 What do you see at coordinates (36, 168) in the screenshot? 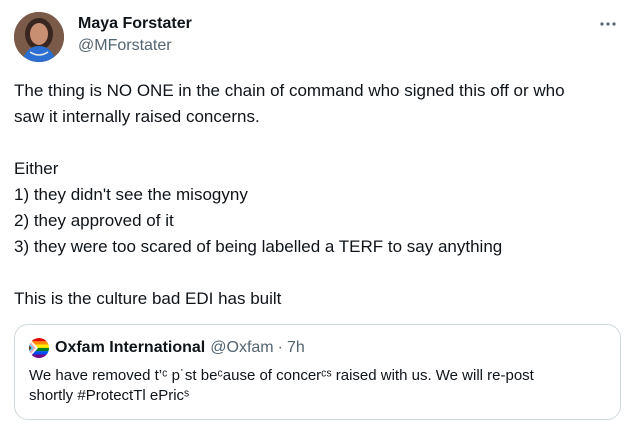
I see `tweet-text-line: Either` at bounding box center [36, 168].